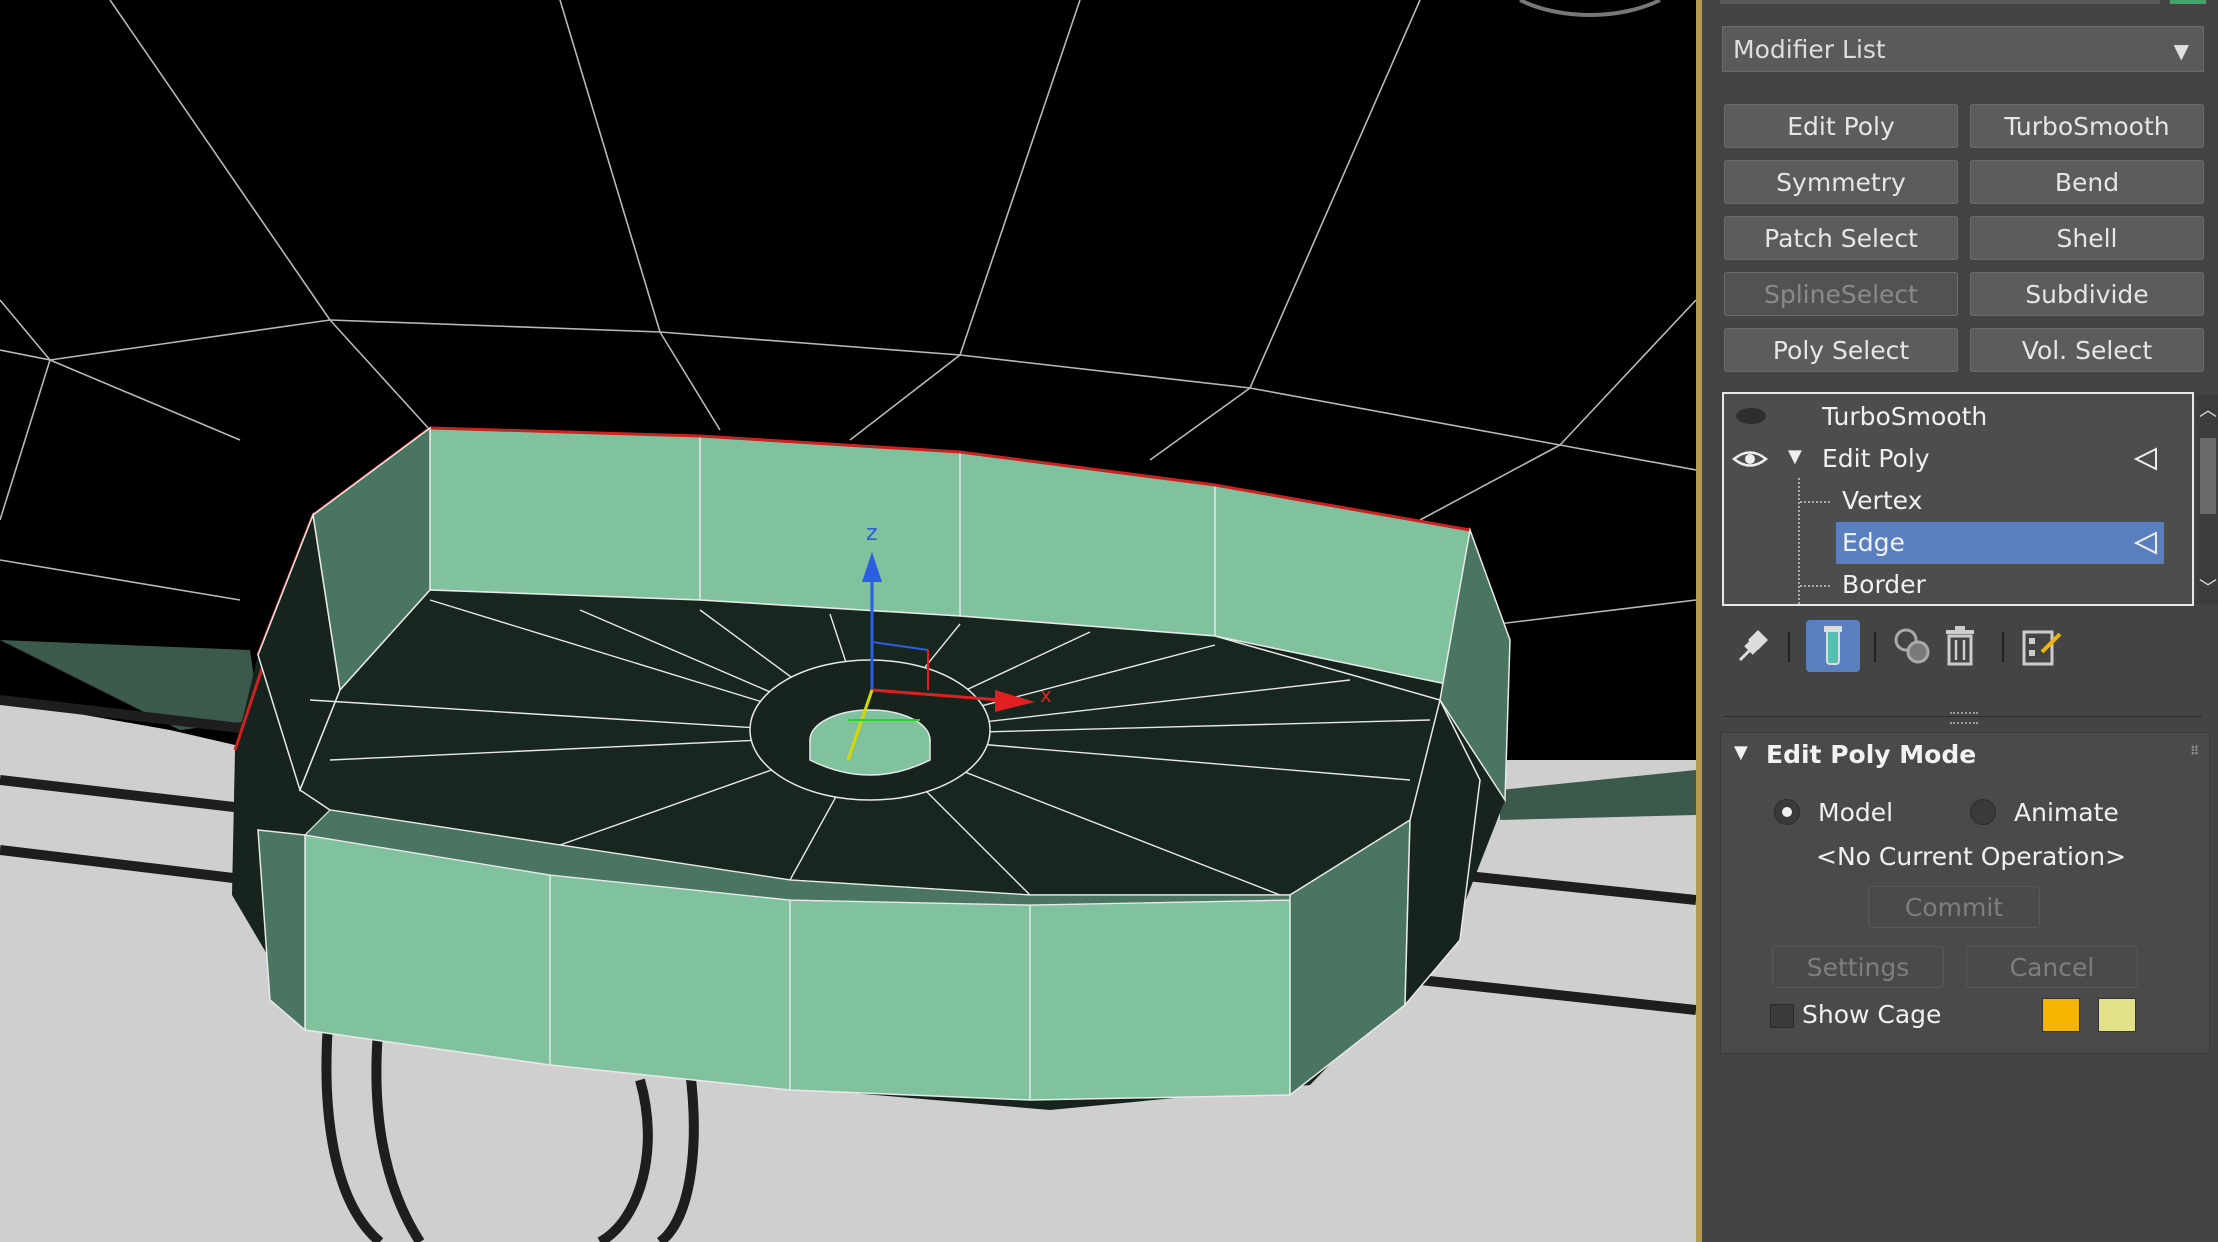 This screenshot has height=1242, width=2218. What do you see at coordinates (1841, 294) in the screenshot?
I see `modifier-button-splineselect: SplineSelect` at bounding box center [1841, 294].